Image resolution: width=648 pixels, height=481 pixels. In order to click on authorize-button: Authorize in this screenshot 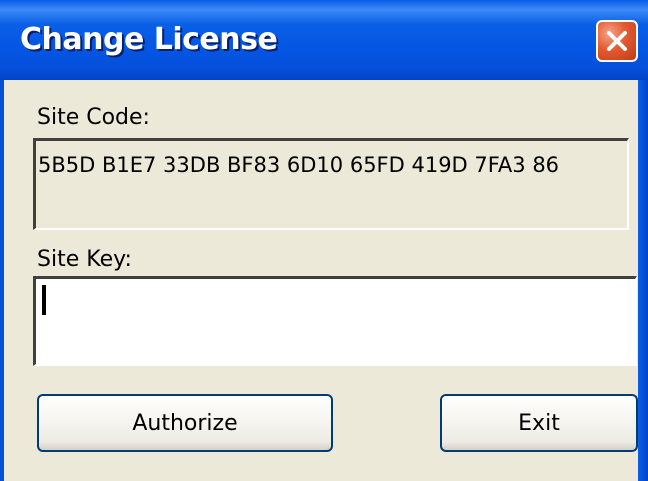, I will do `click(185, 423)`.